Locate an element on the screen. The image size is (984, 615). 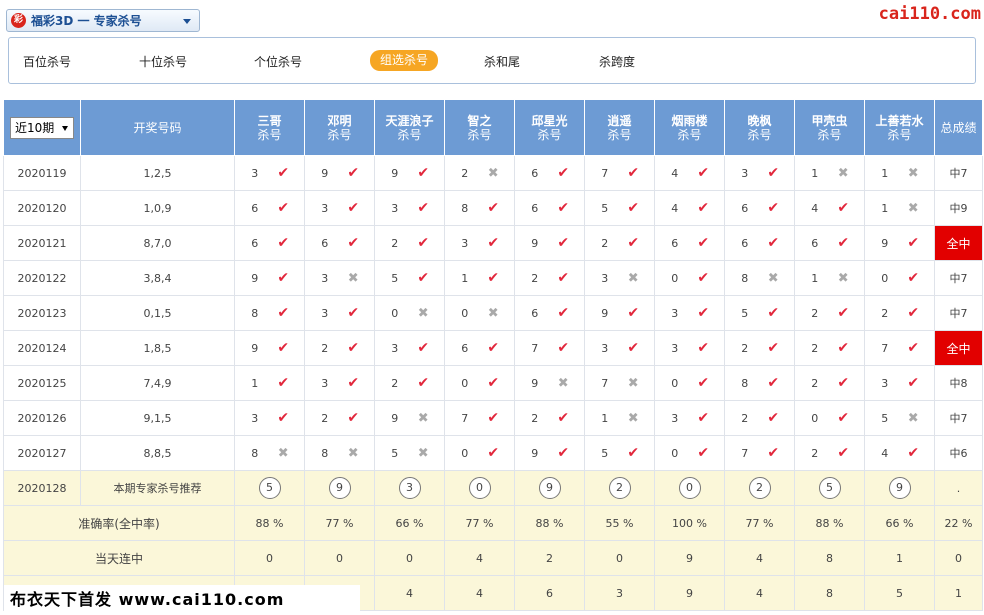
kill-cell: 5 ✖ is located at coordinates (899, 418).